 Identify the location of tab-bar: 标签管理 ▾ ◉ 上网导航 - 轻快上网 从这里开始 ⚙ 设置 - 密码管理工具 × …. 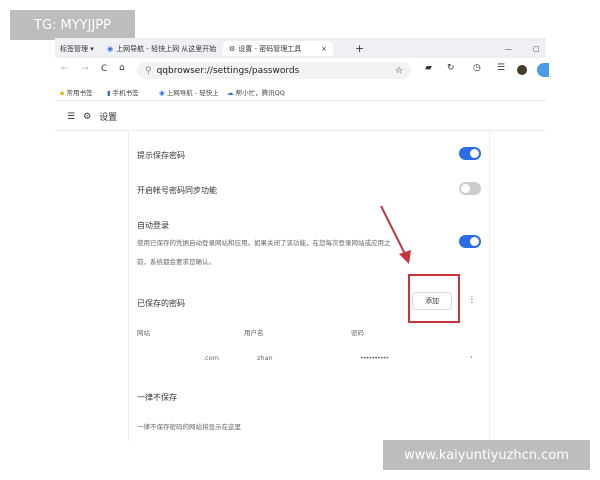
(300, 48).